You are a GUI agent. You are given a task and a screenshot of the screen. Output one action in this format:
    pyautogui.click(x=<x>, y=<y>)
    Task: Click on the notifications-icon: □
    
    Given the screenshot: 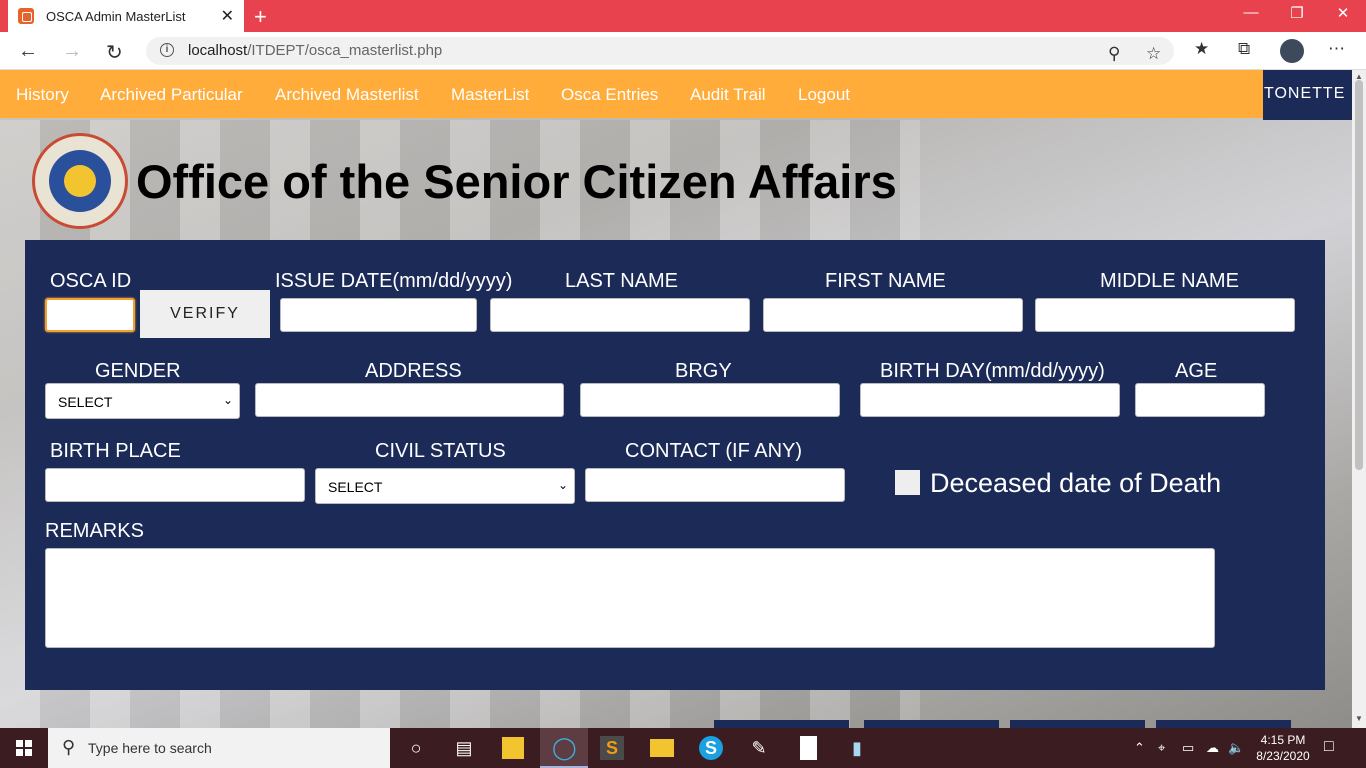 What is the action you would take?
    pyautogui.click(x=1329, y=747)
    